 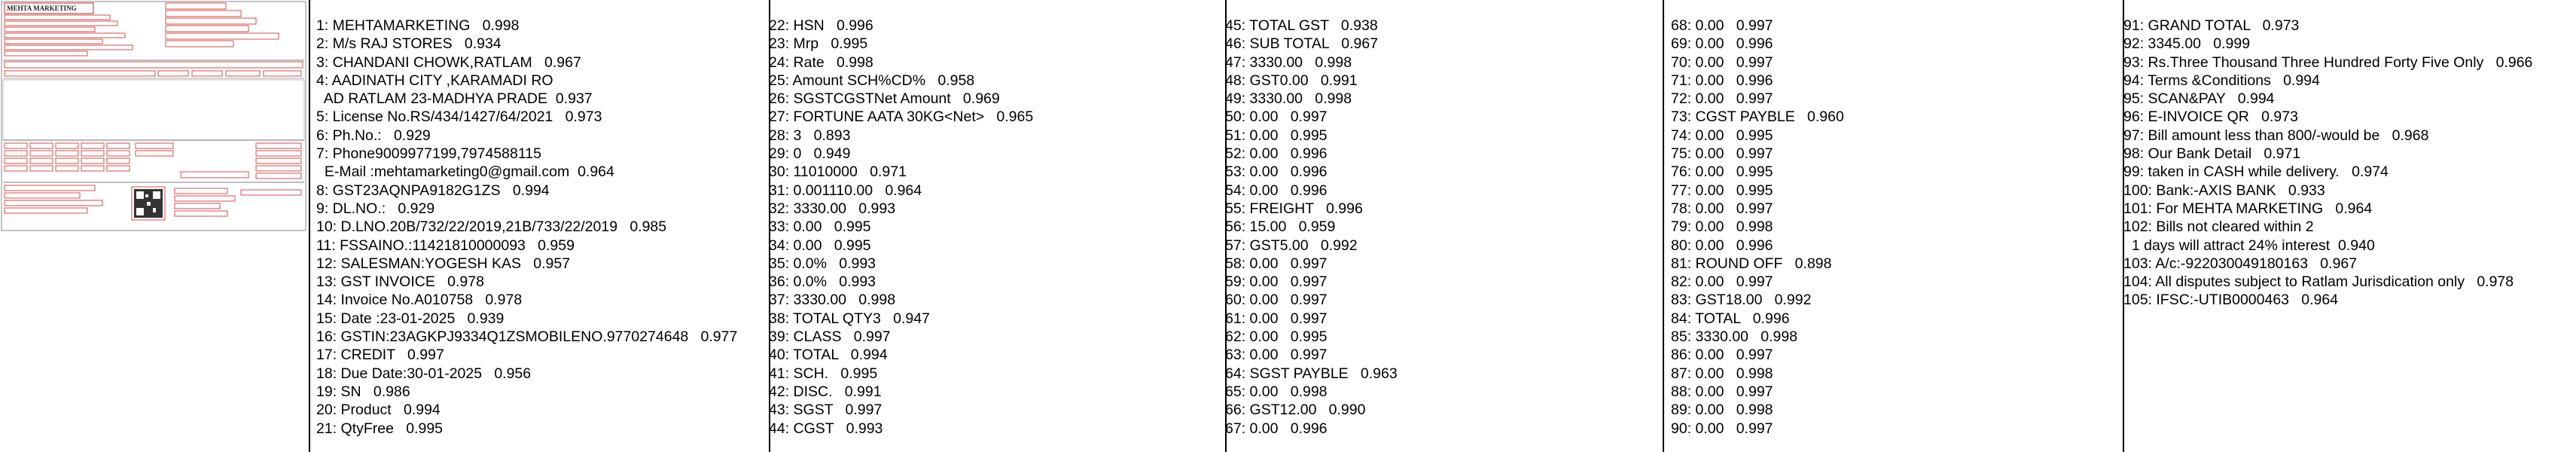 I want to click on ocr-line: 1 days will attract 24% interest 0.940, so click(x=2249, y=245).